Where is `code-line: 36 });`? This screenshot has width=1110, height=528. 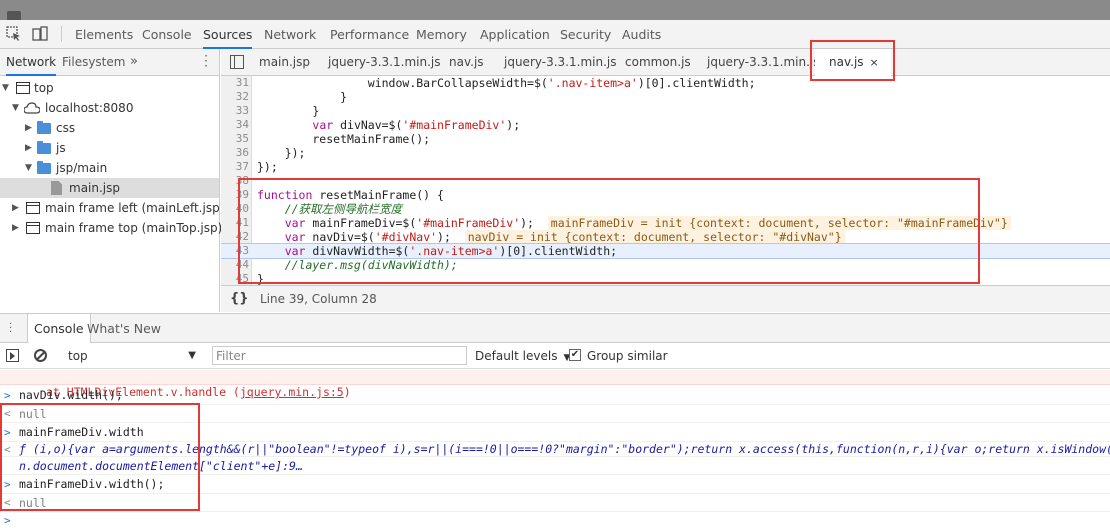
code-line: 36 }); is located at coordinates (665, 153).